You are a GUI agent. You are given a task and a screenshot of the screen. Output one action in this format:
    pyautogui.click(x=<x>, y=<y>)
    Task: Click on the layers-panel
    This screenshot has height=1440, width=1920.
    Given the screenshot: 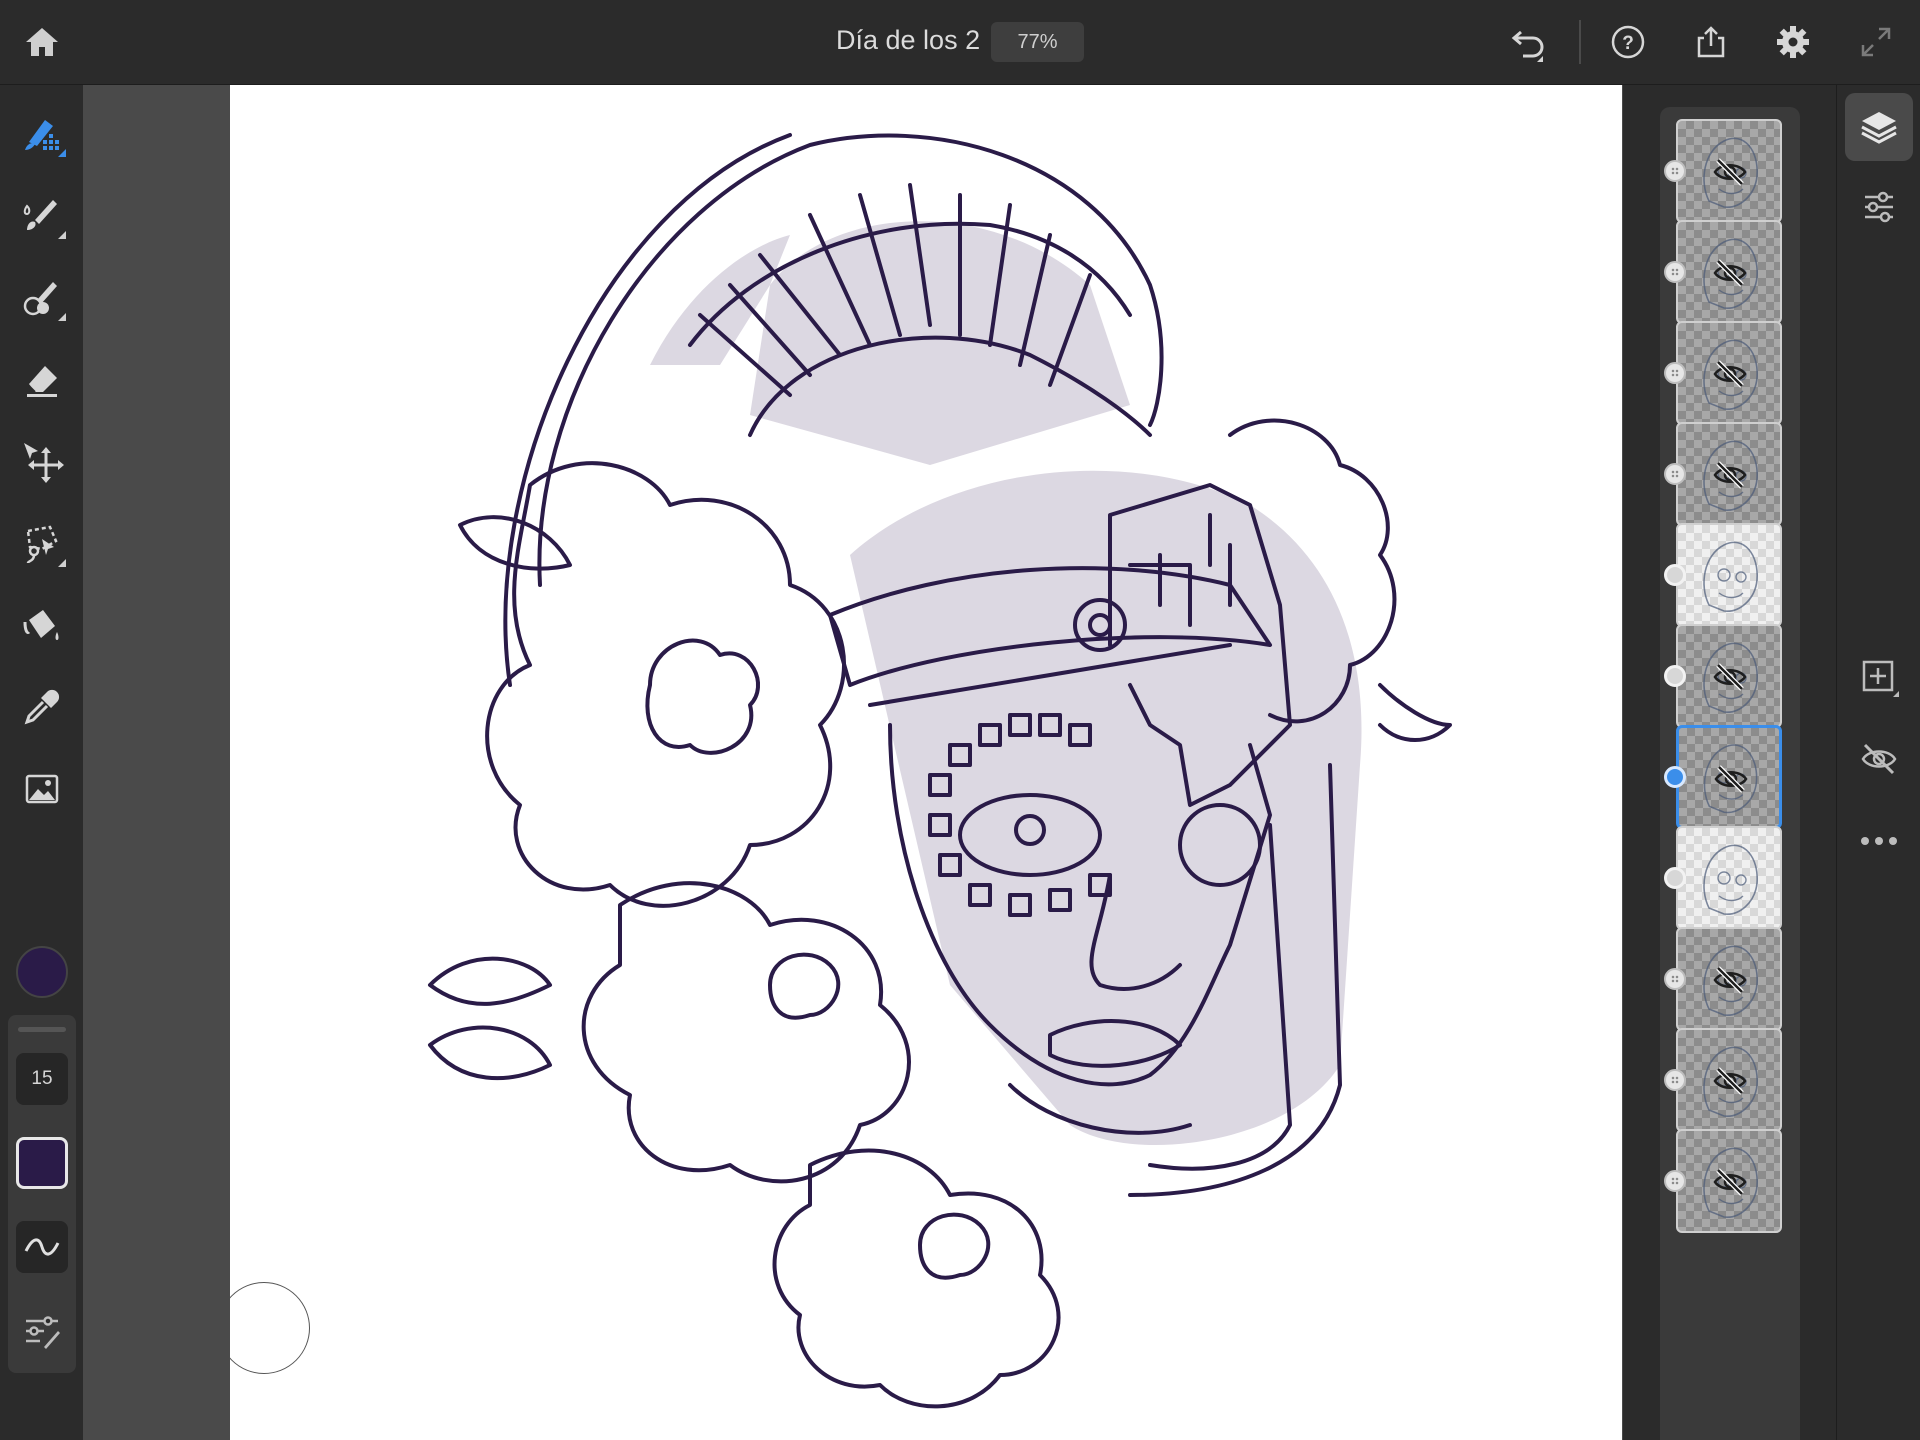 What is the action you would take?
    pyautogui.click(x=1729, y=762)
    